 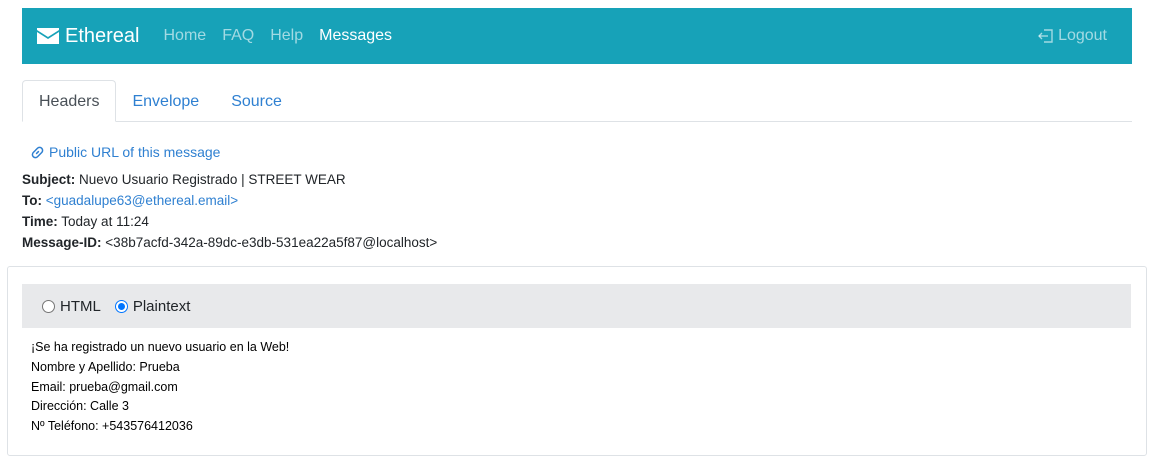 I want to click on radio-plaintext-label: Plaintext, so click(x=161, y=306).